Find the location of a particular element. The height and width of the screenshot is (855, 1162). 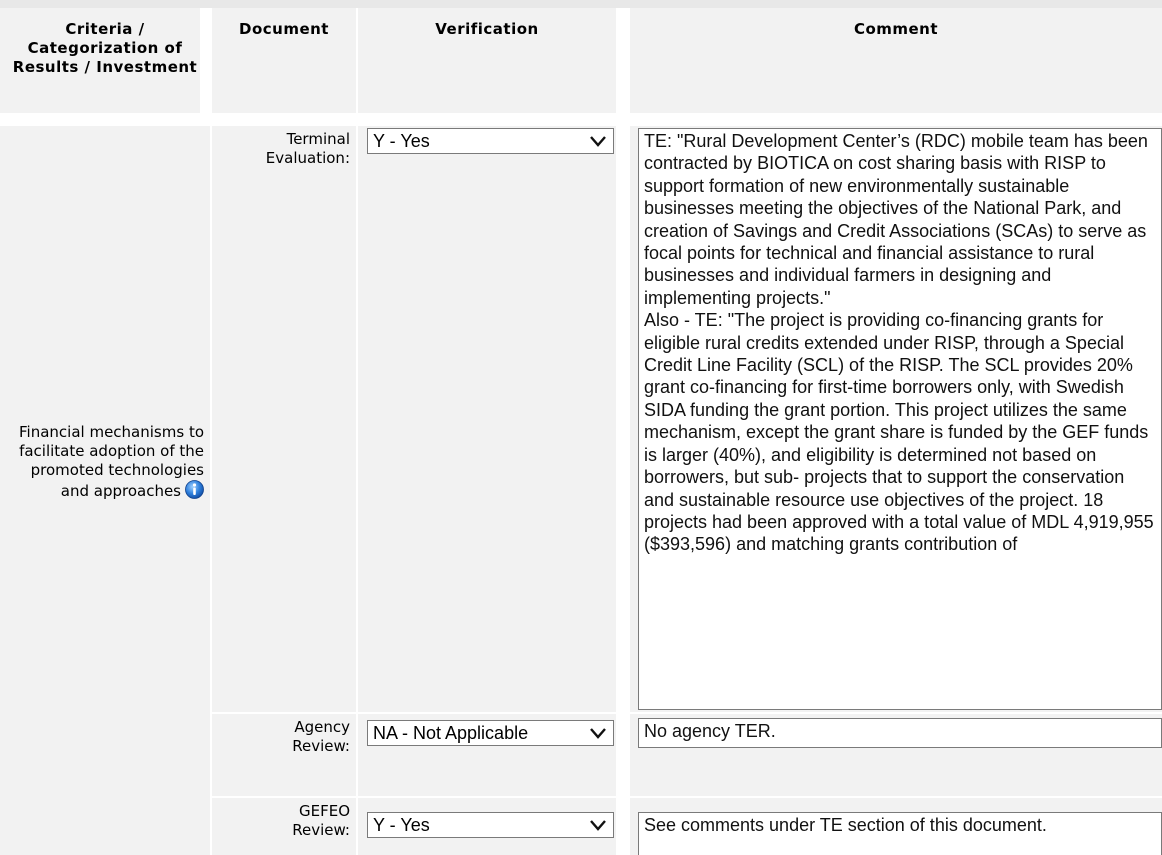

verification-value-gefeo: Y - Yes is located at coordinates (401, 825).